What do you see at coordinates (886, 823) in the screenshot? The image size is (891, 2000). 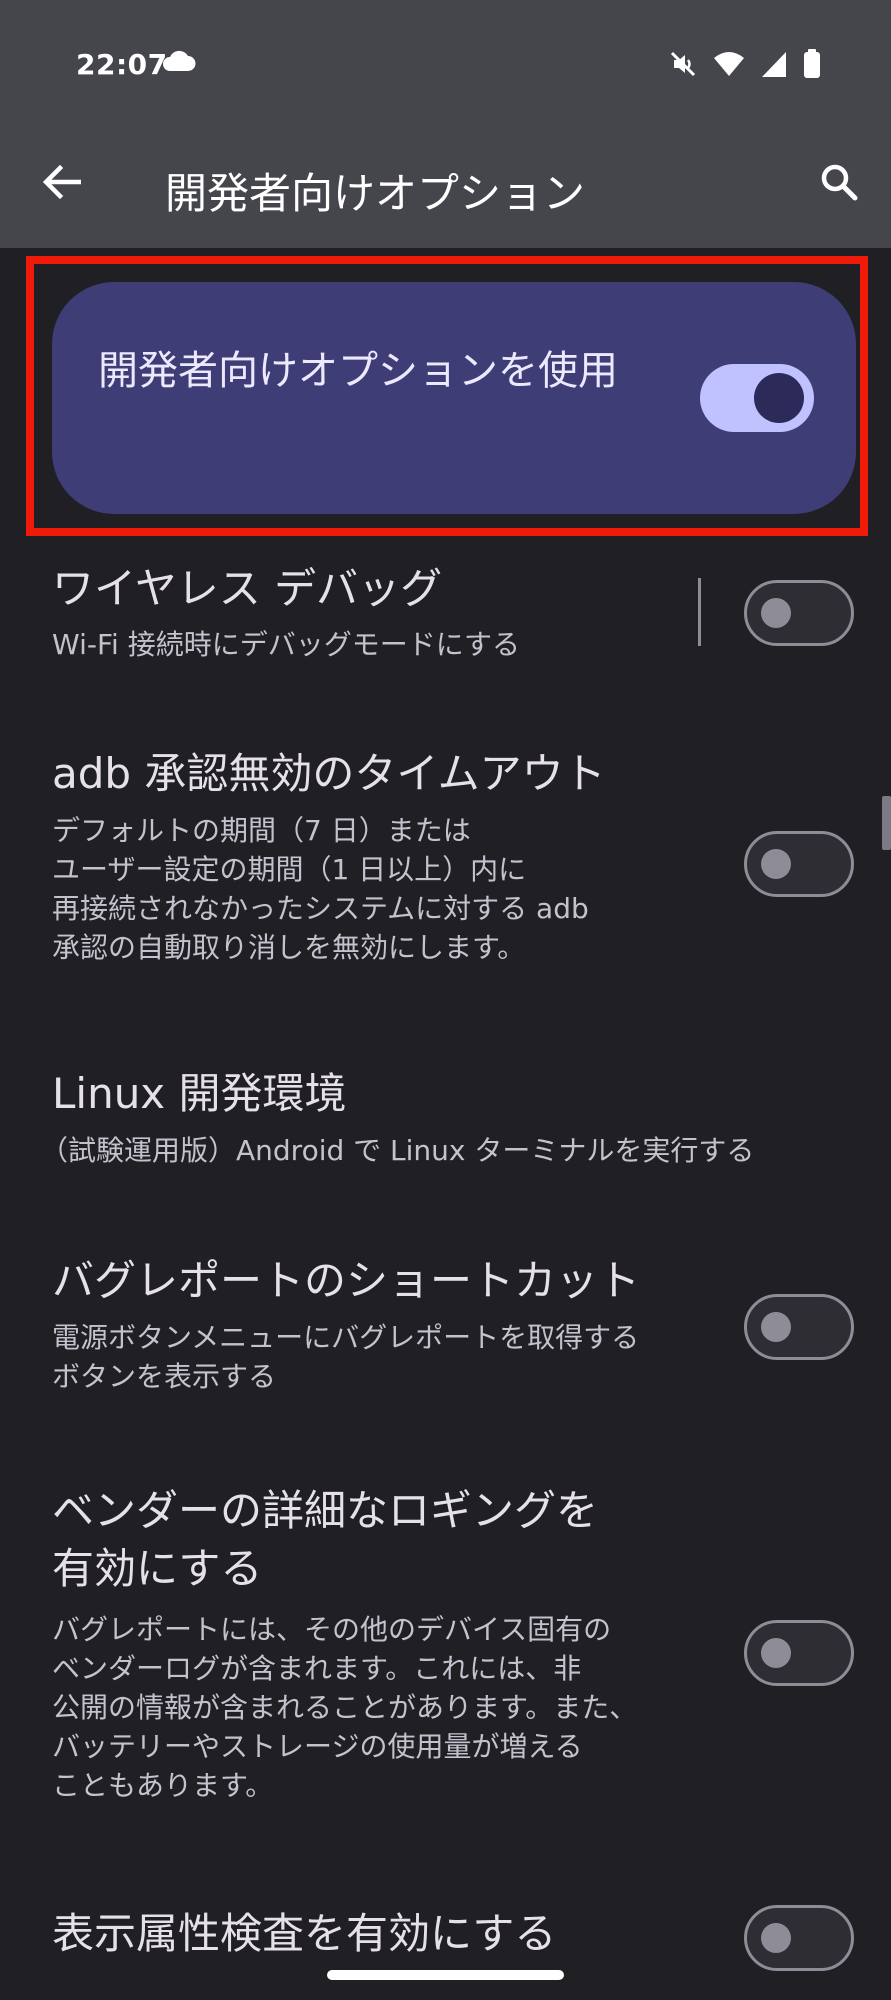 I see `scrollbar` at bounding box center [886, 823].